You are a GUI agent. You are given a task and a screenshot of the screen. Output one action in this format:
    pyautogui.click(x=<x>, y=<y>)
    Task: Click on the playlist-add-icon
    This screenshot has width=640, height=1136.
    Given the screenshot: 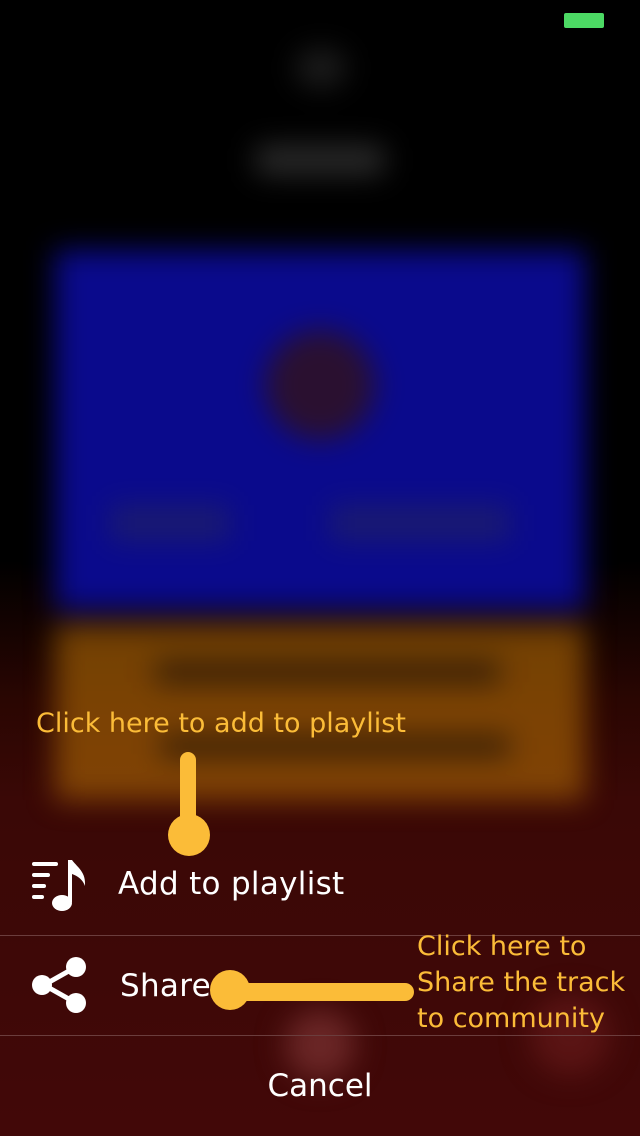 What is the action you would take?
    pyautogui.click(x=61, y=887)
    